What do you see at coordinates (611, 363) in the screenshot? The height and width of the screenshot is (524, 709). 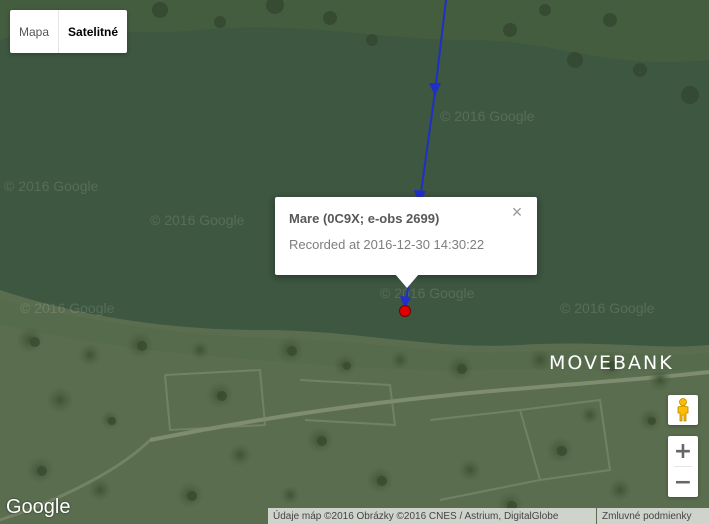 I see `movebank-logo: MOVEBANK` at bounding box center [611, 363].